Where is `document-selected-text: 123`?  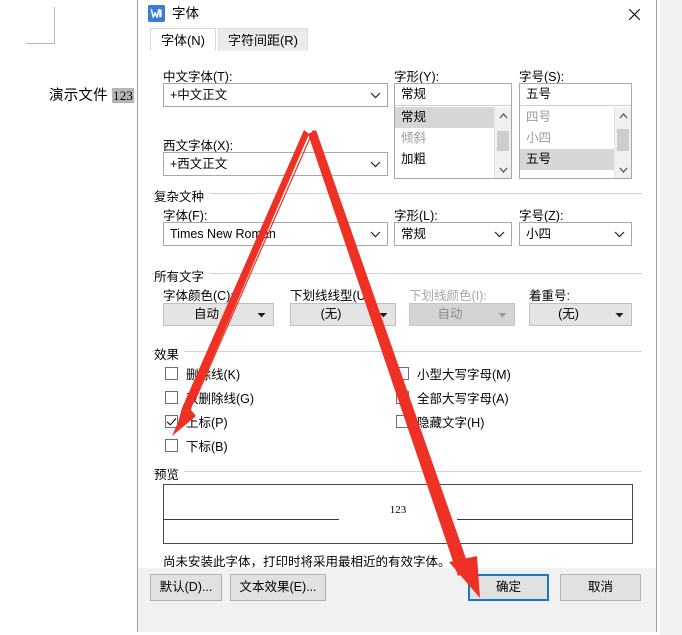
document-selected-text: 123 is located at coordinates (123, 95).